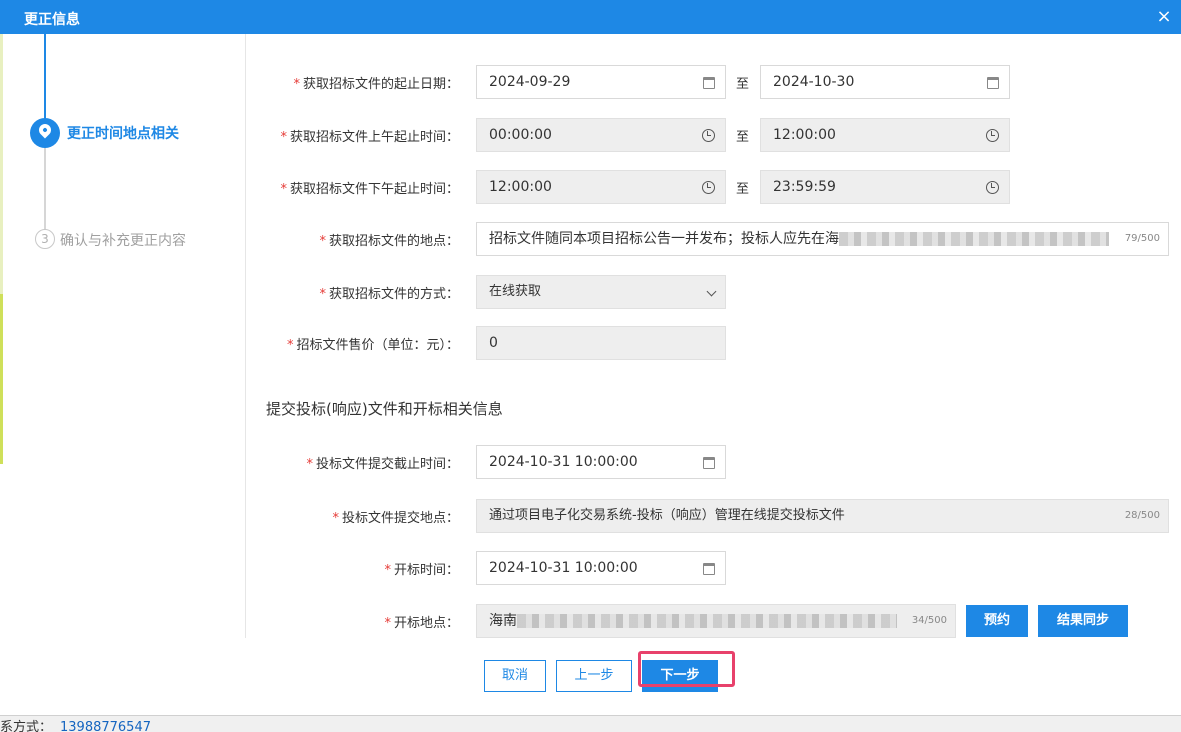  Describe the element at coordinates (421, 623) in the screenshot. I see `open-place-label: * 开标地点：` at that location.